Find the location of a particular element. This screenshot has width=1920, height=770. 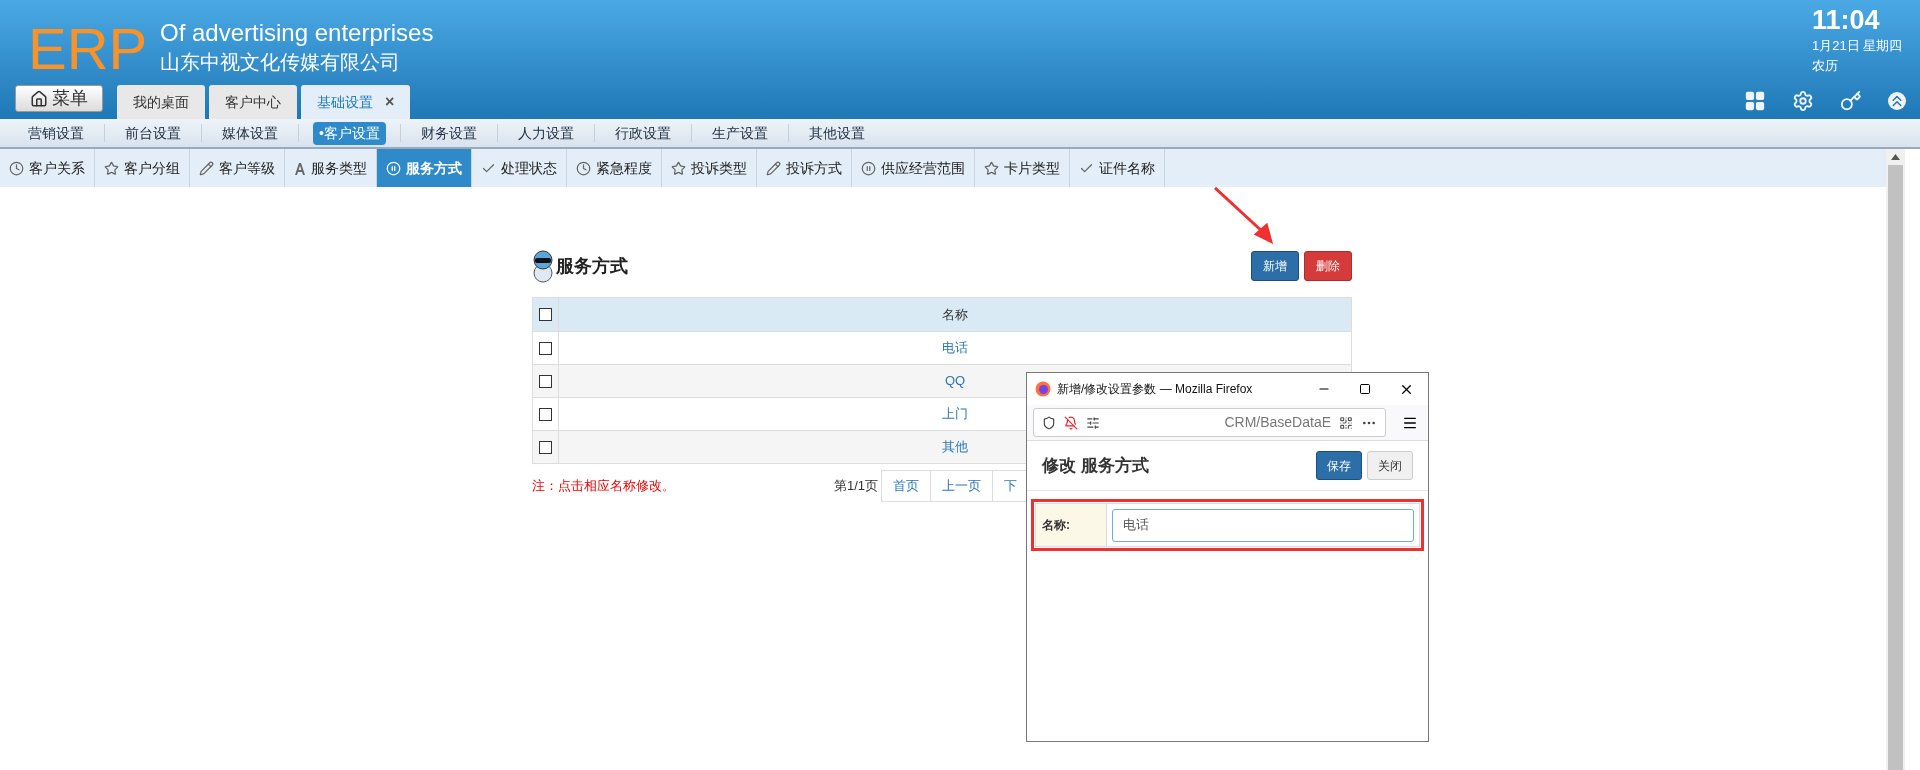

date-text: 1月21日 星期四 is located at coordinates (1857, 46).